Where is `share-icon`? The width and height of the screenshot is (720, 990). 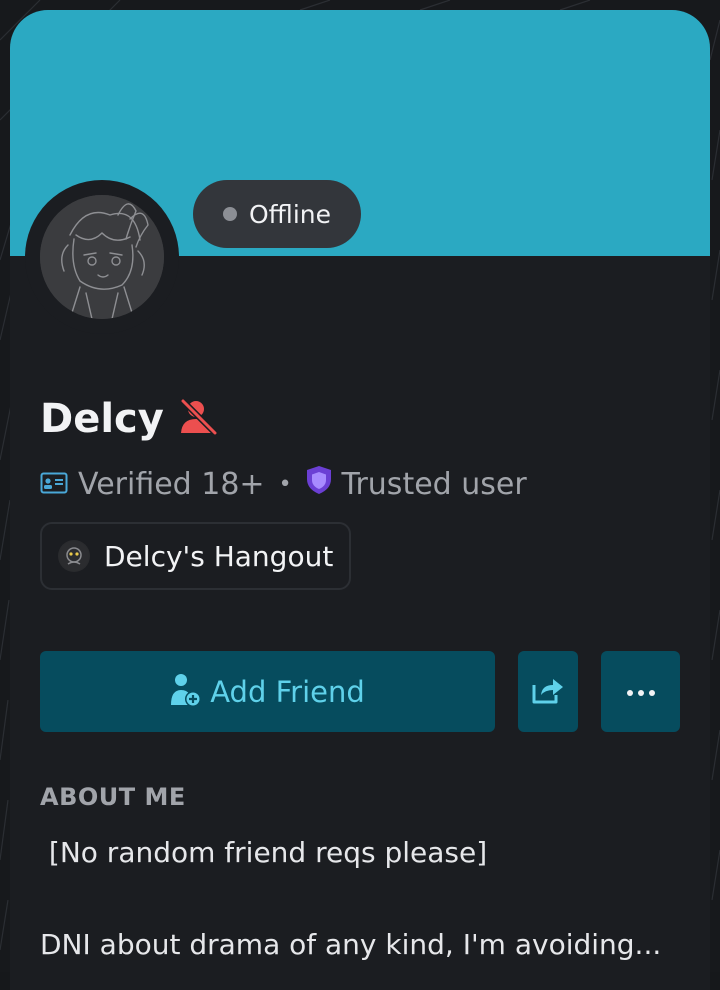 share-icon is located at coordinates (548, 692).